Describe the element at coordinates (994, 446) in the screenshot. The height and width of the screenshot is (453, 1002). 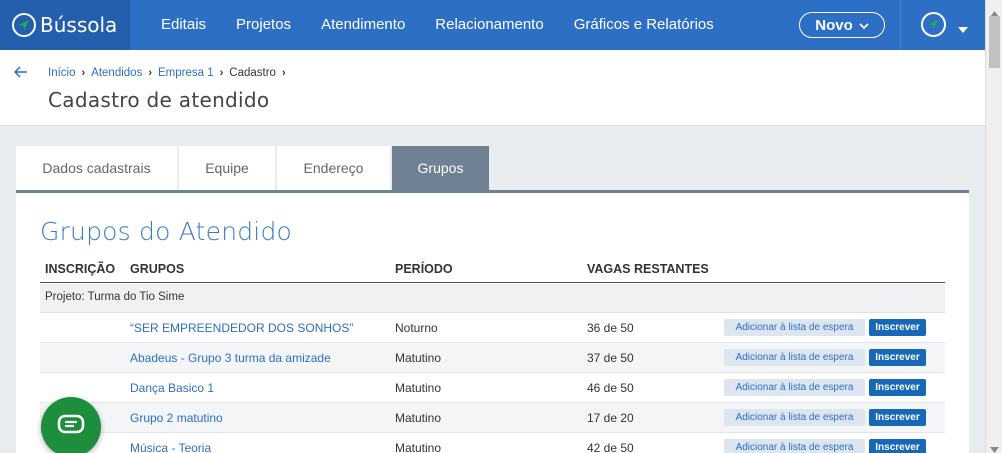
I see `scroll-down-arrow-icon` at that location.